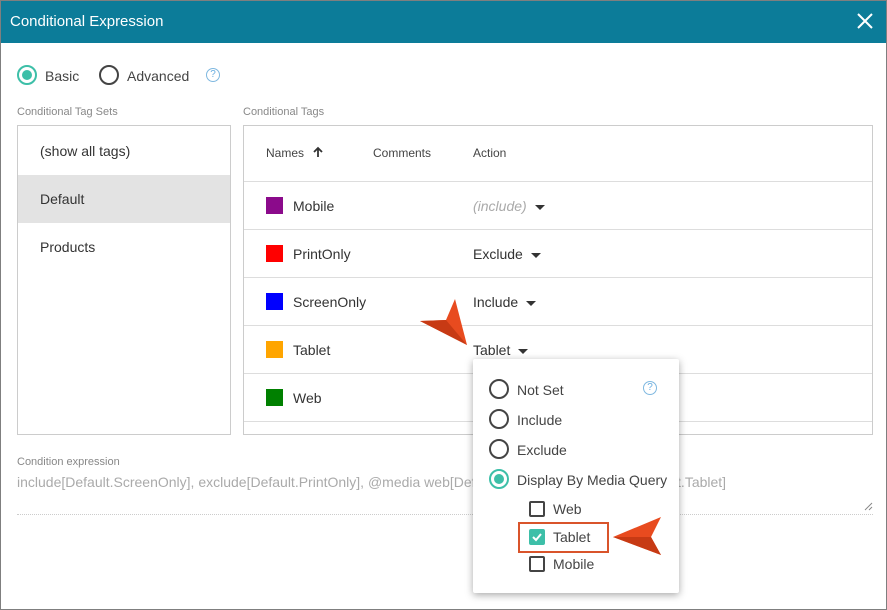 The width and height of the screenshot is (887, 610). Describe the element at coordinates (499, 479) in the screenshot. I see `media-query-radio` at that location.